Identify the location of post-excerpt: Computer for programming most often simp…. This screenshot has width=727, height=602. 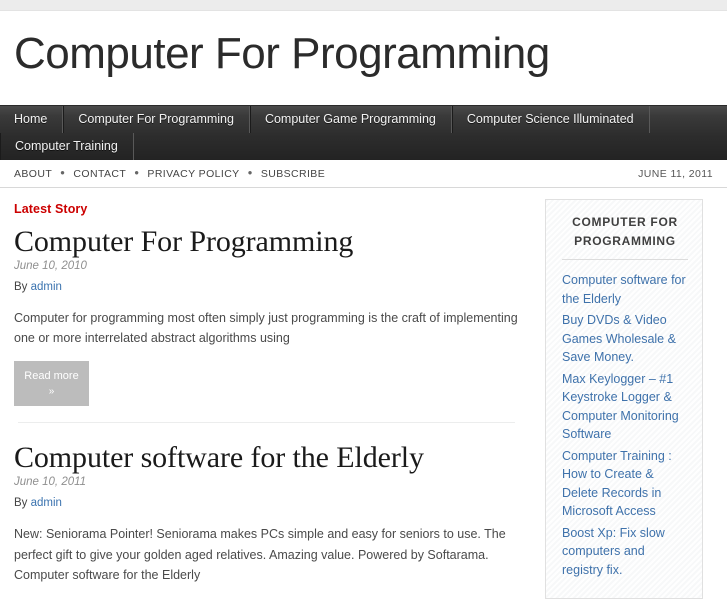
(266, 328).